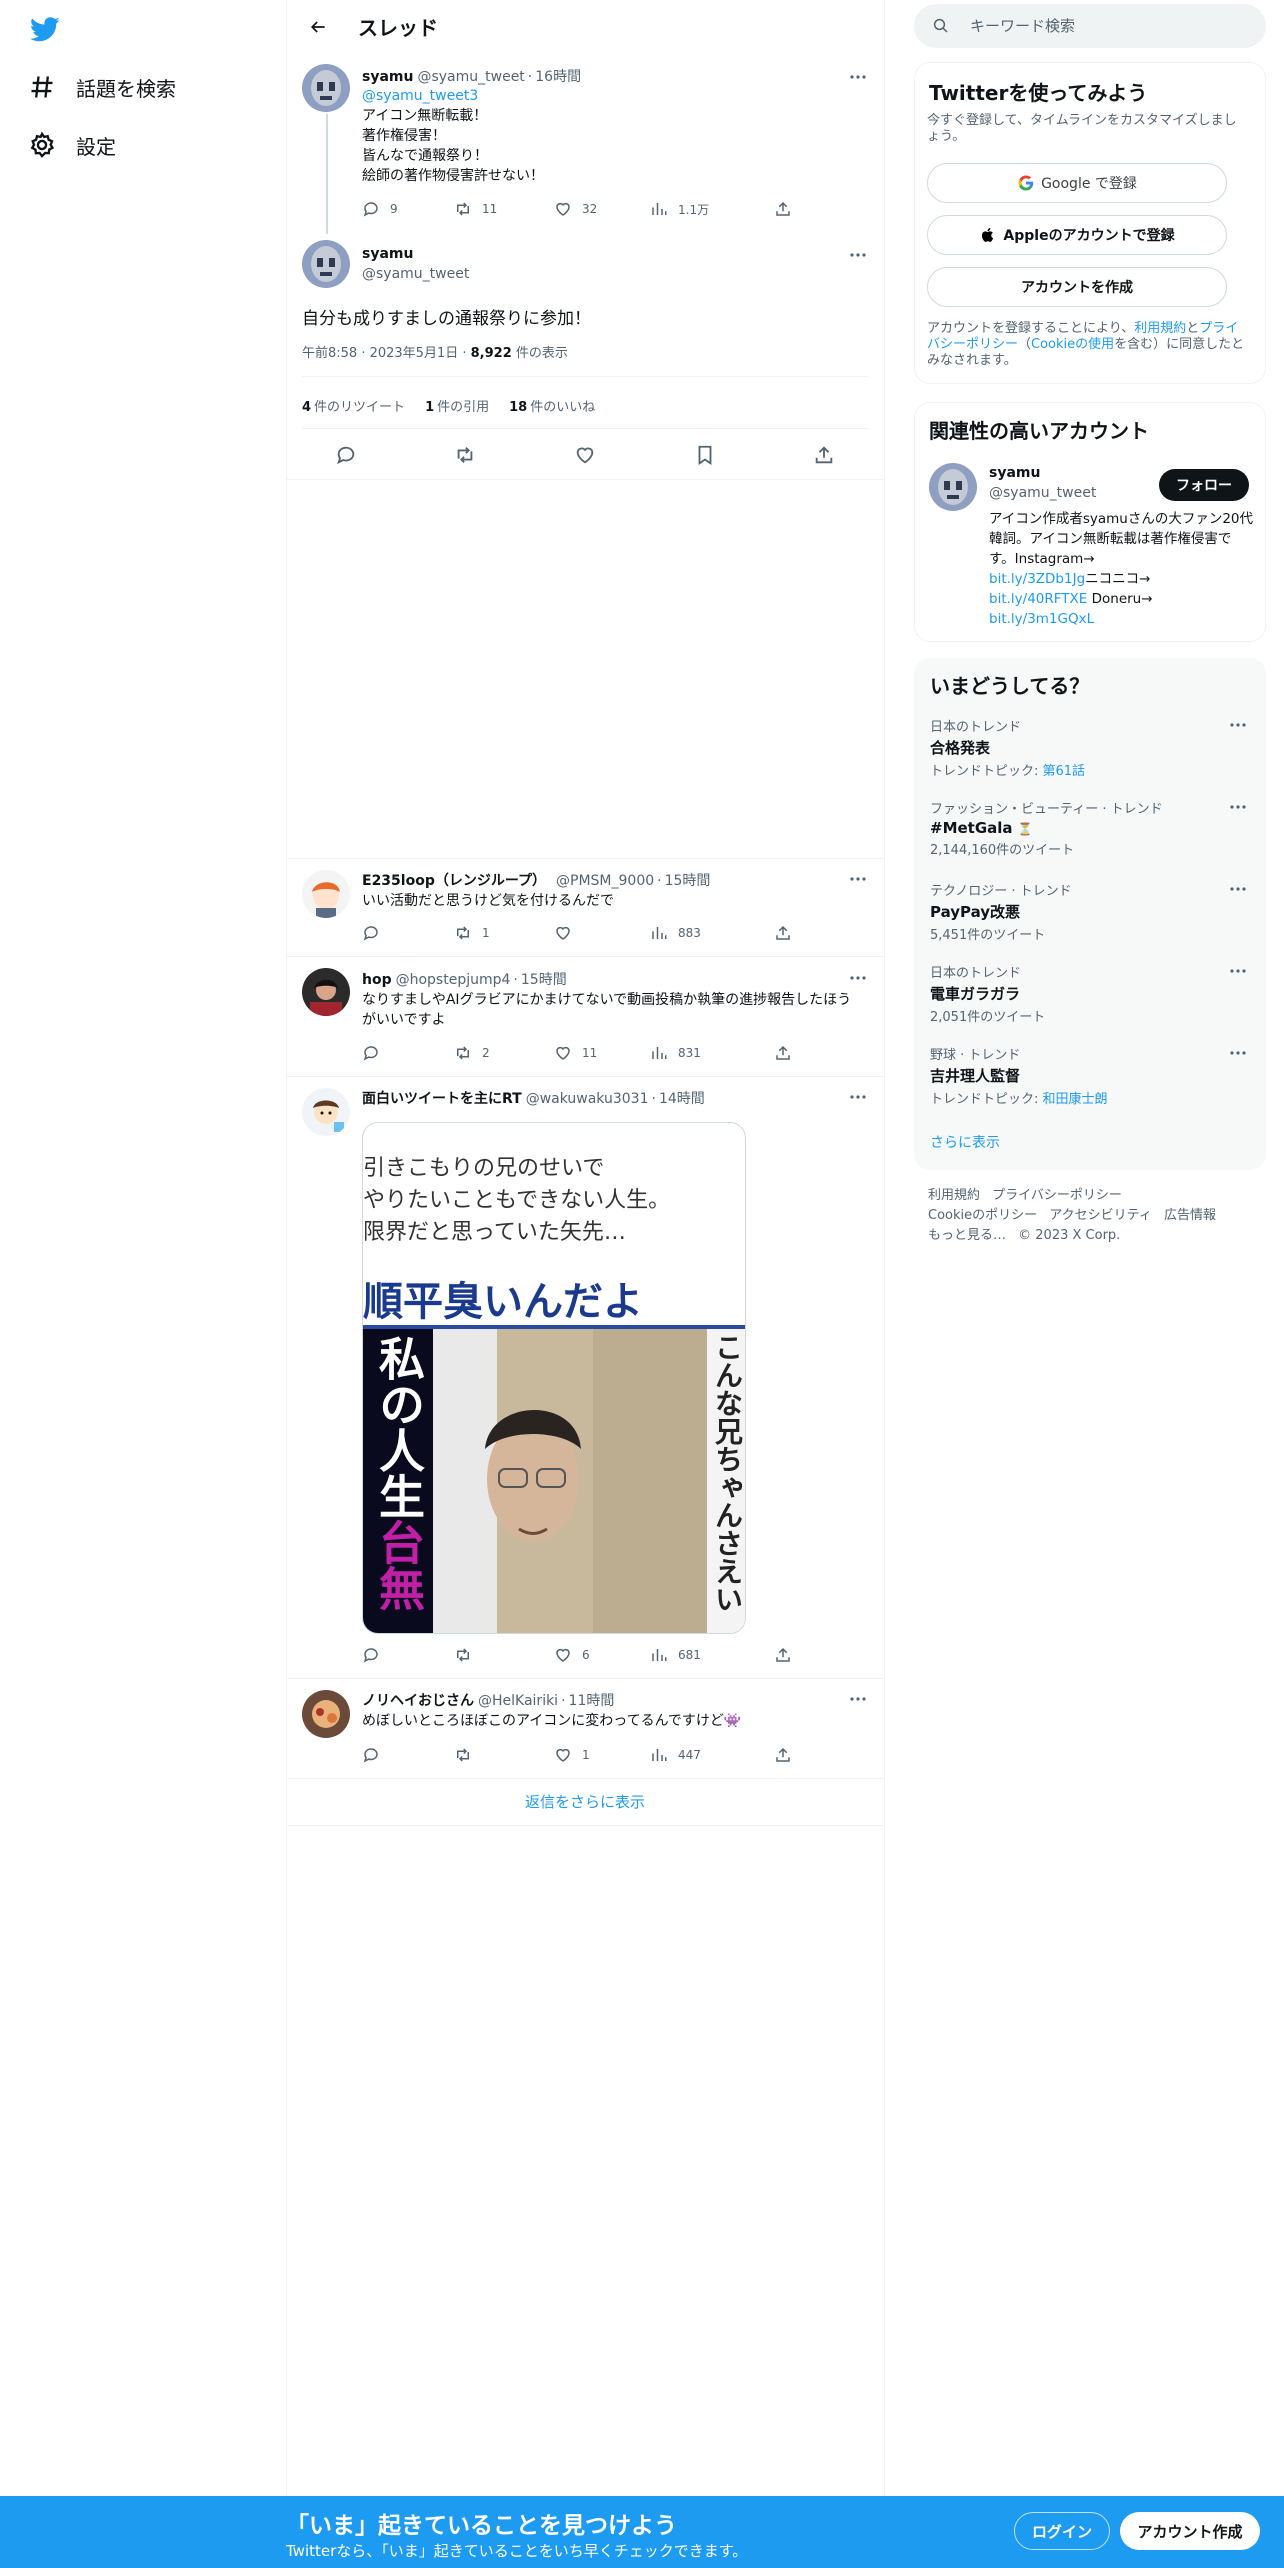  I want to click on author-name: hop, so click(377, 980).